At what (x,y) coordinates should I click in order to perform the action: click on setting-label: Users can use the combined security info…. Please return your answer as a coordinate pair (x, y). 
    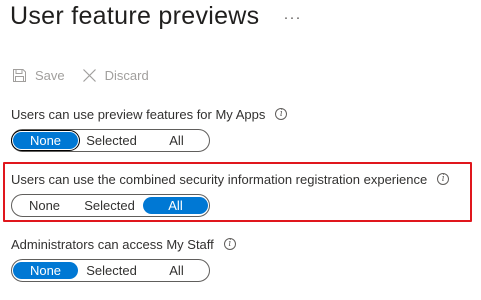
    Looking at the image, I should click on (219, 179).